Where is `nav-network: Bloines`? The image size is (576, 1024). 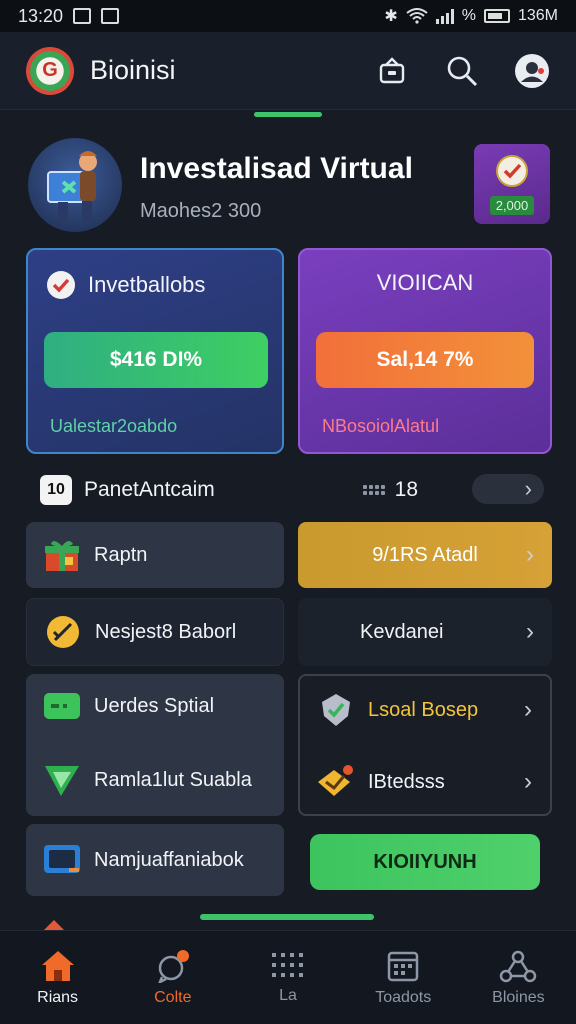
nav-network: Bloines is located at coordinates (518, 977).